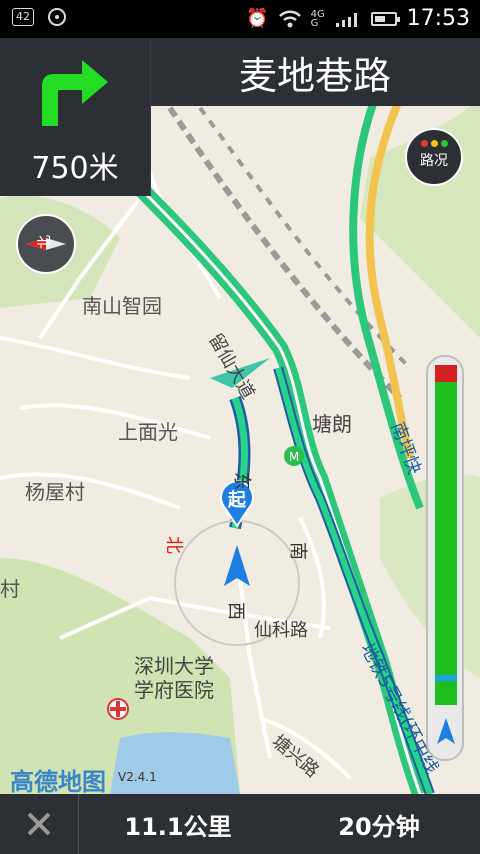 Image resolution: width=480 pixels, height=854 pixels. What do you see at coordinates (317, 18) in the screenshot?
I see `network-type-label: 4G G` at bounding box center [317, 18].